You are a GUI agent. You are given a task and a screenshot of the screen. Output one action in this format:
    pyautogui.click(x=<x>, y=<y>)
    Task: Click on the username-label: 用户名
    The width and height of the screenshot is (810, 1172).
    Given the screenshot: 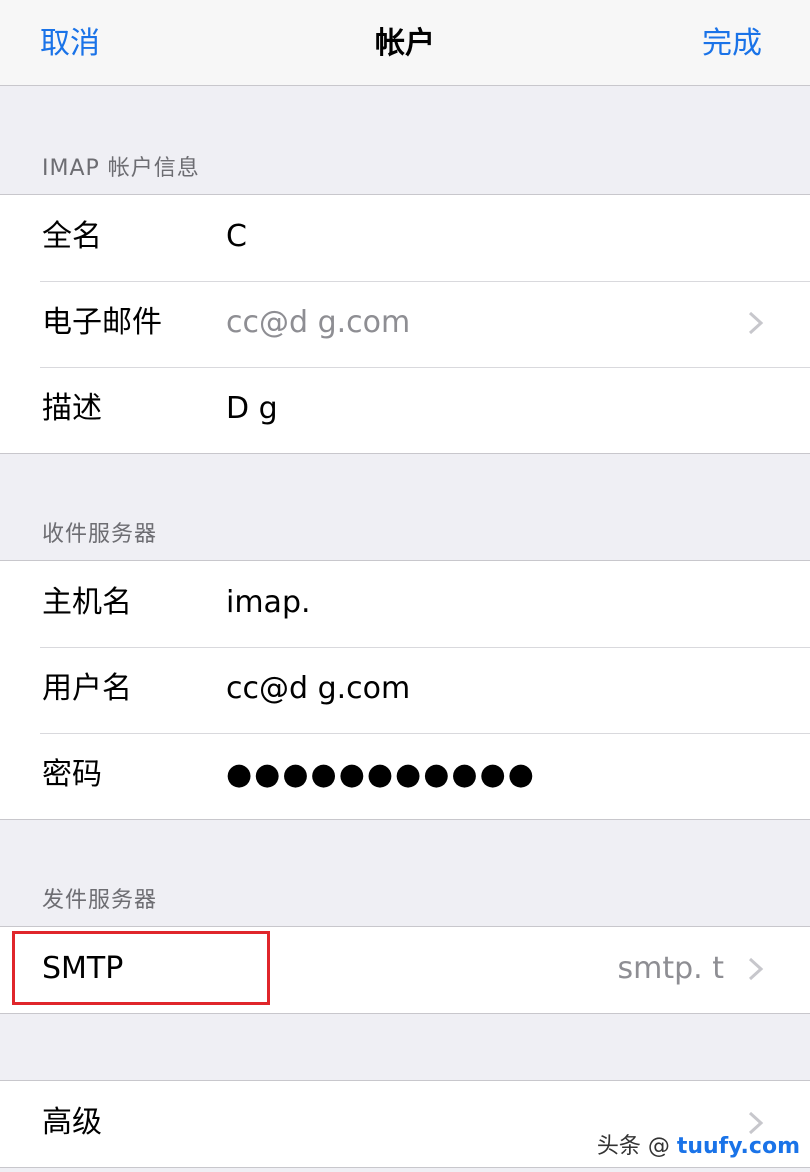 What is the action you would take?
    pyautogui.click(x=87, y=688)
    